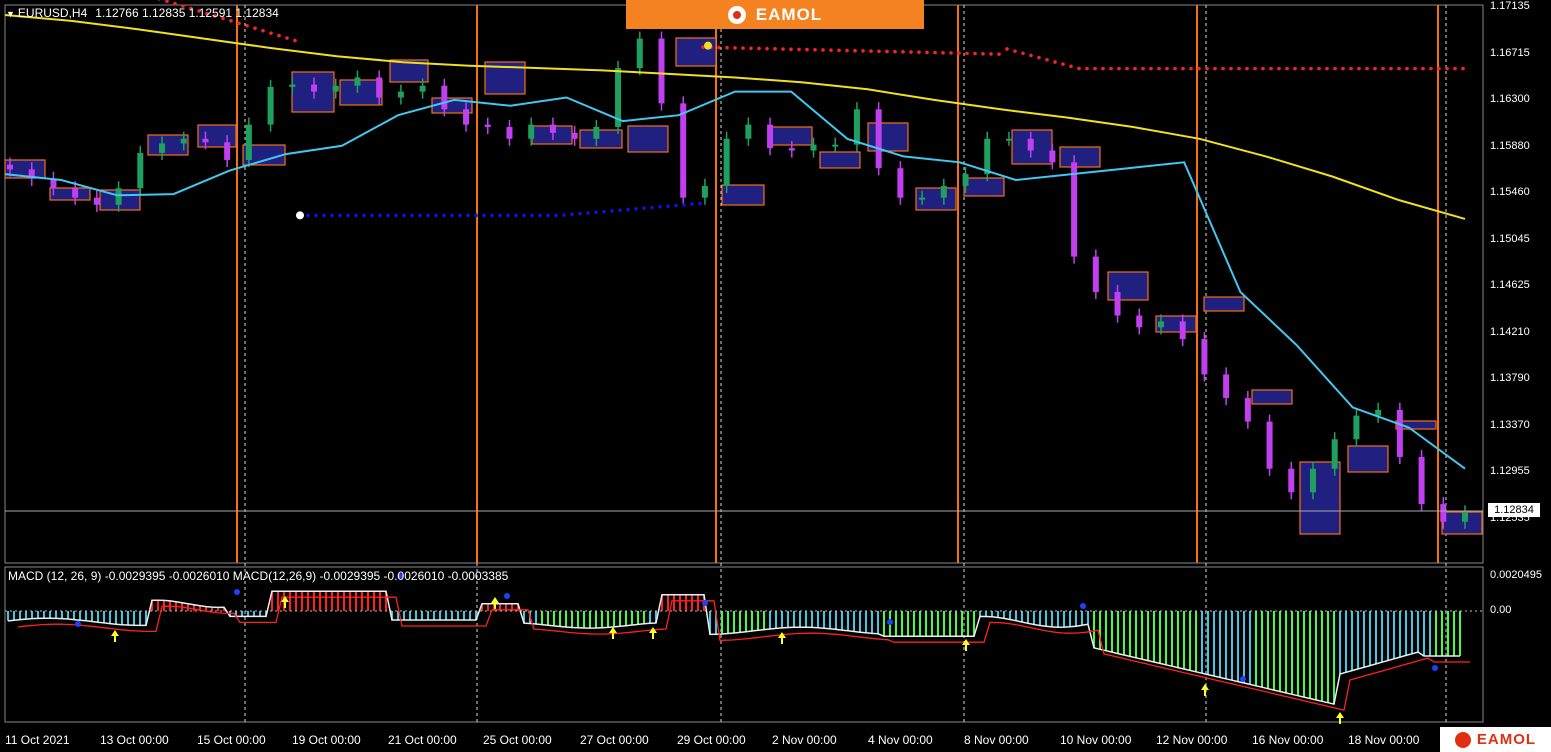 This screenshot has width=1551, height=752. Describe the element at coordinates (900, 740) in the screenshot. I see `time-tick-label: 4 Nov 00:00` at that location.